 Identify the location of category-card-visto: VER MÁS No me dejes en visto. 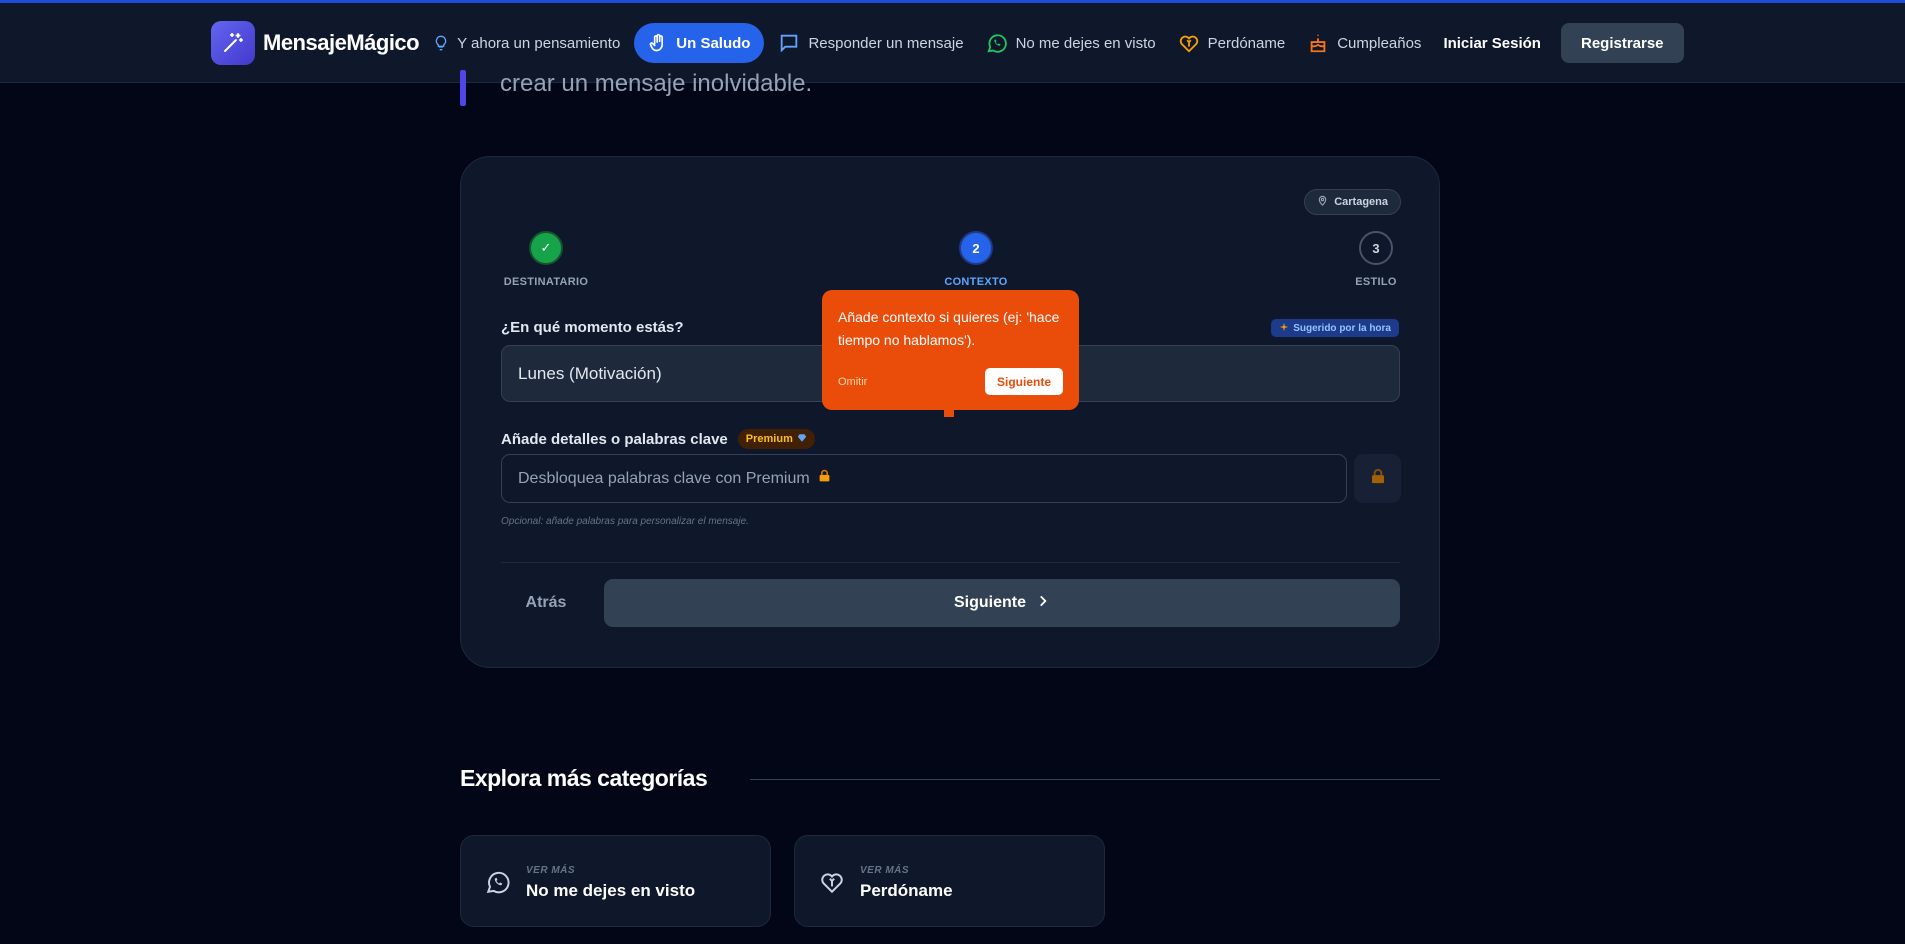
(615, 881).